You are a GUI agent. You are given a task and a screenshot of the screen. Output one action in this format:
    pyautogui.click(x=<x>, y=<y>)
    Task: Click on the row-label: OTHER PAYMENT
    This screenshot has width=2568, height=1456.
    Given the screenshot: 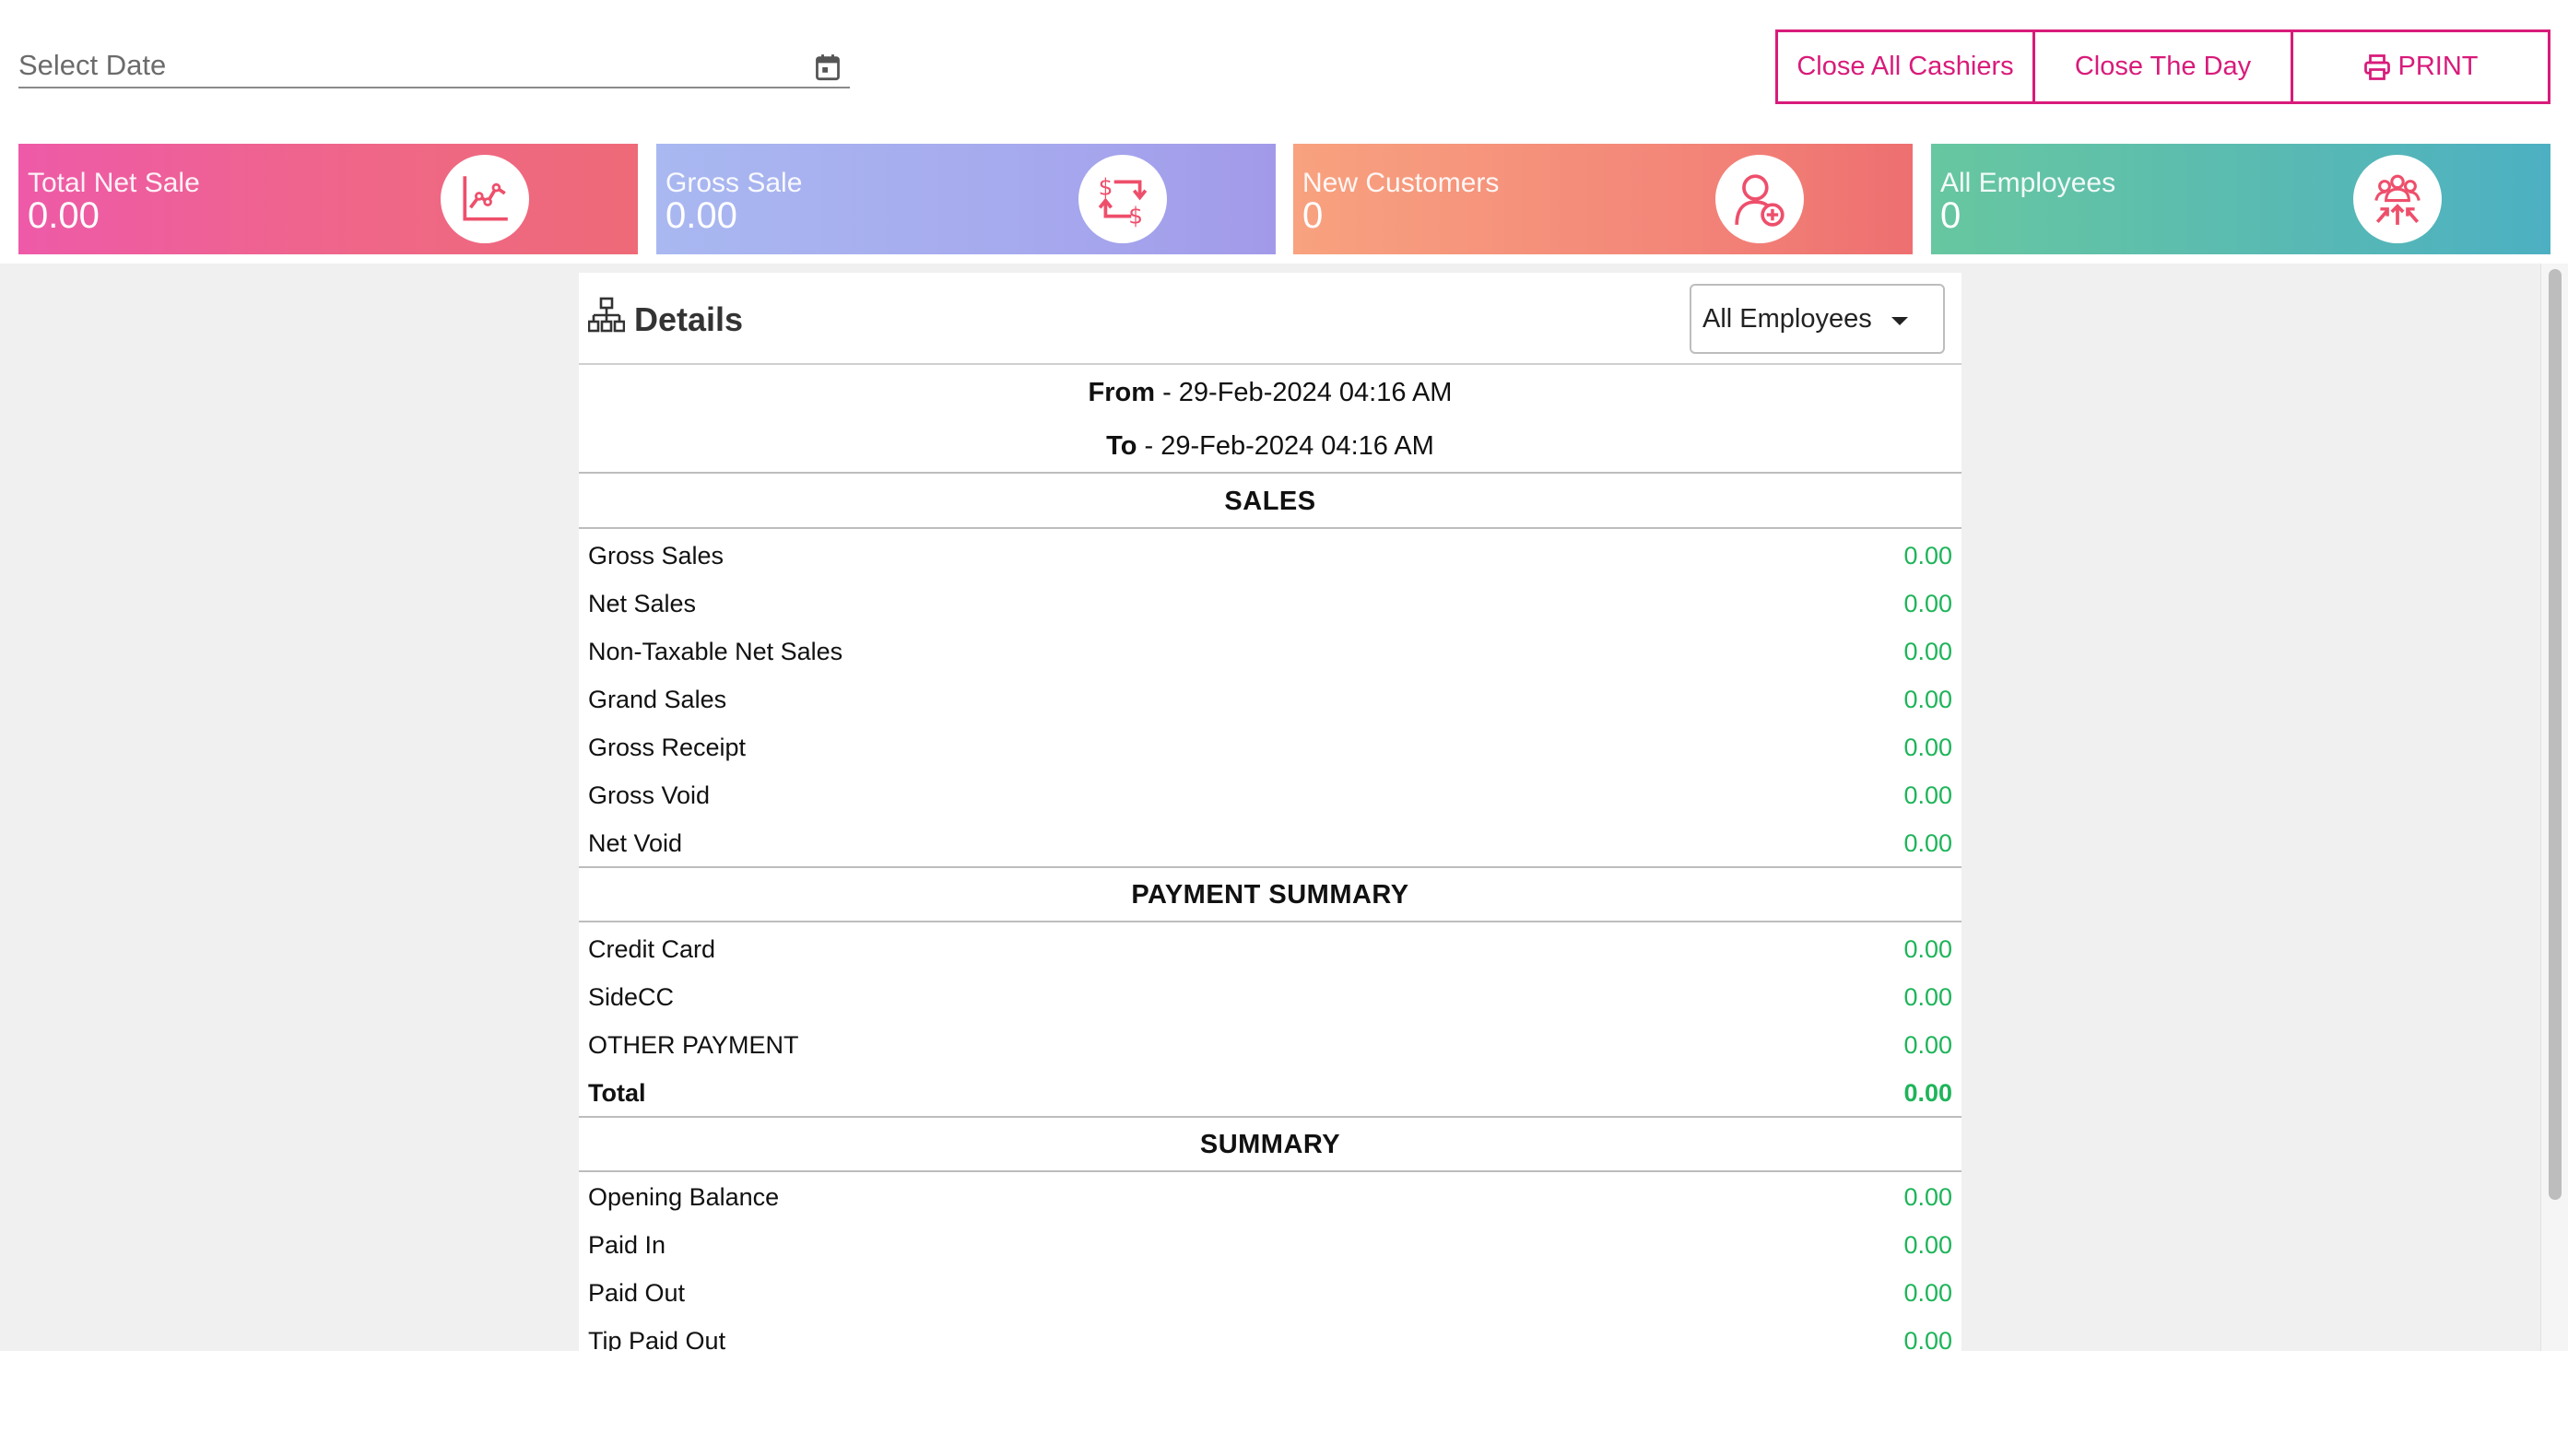 What is the action you would take?
    pyautogui.click(x=693, y=1045)
    